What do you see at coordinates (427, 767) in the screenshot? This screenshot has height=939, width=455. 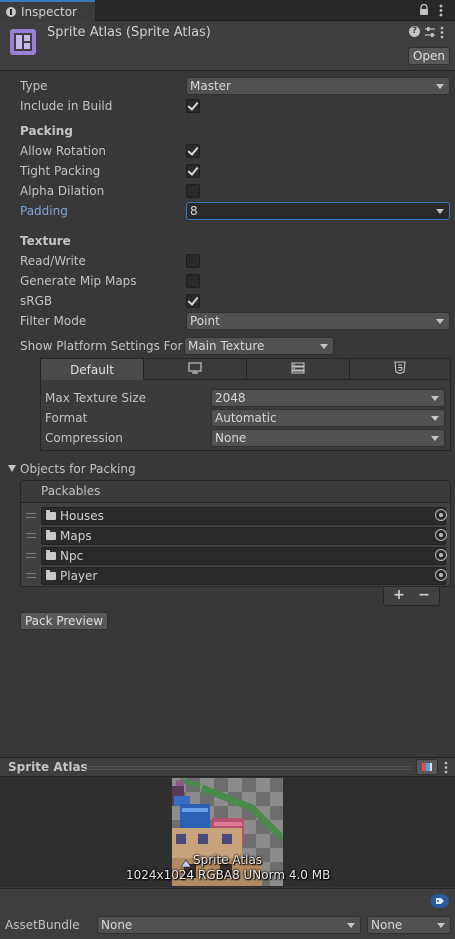 I see `channel-toggle-icon` at bounding box center [427, 767].